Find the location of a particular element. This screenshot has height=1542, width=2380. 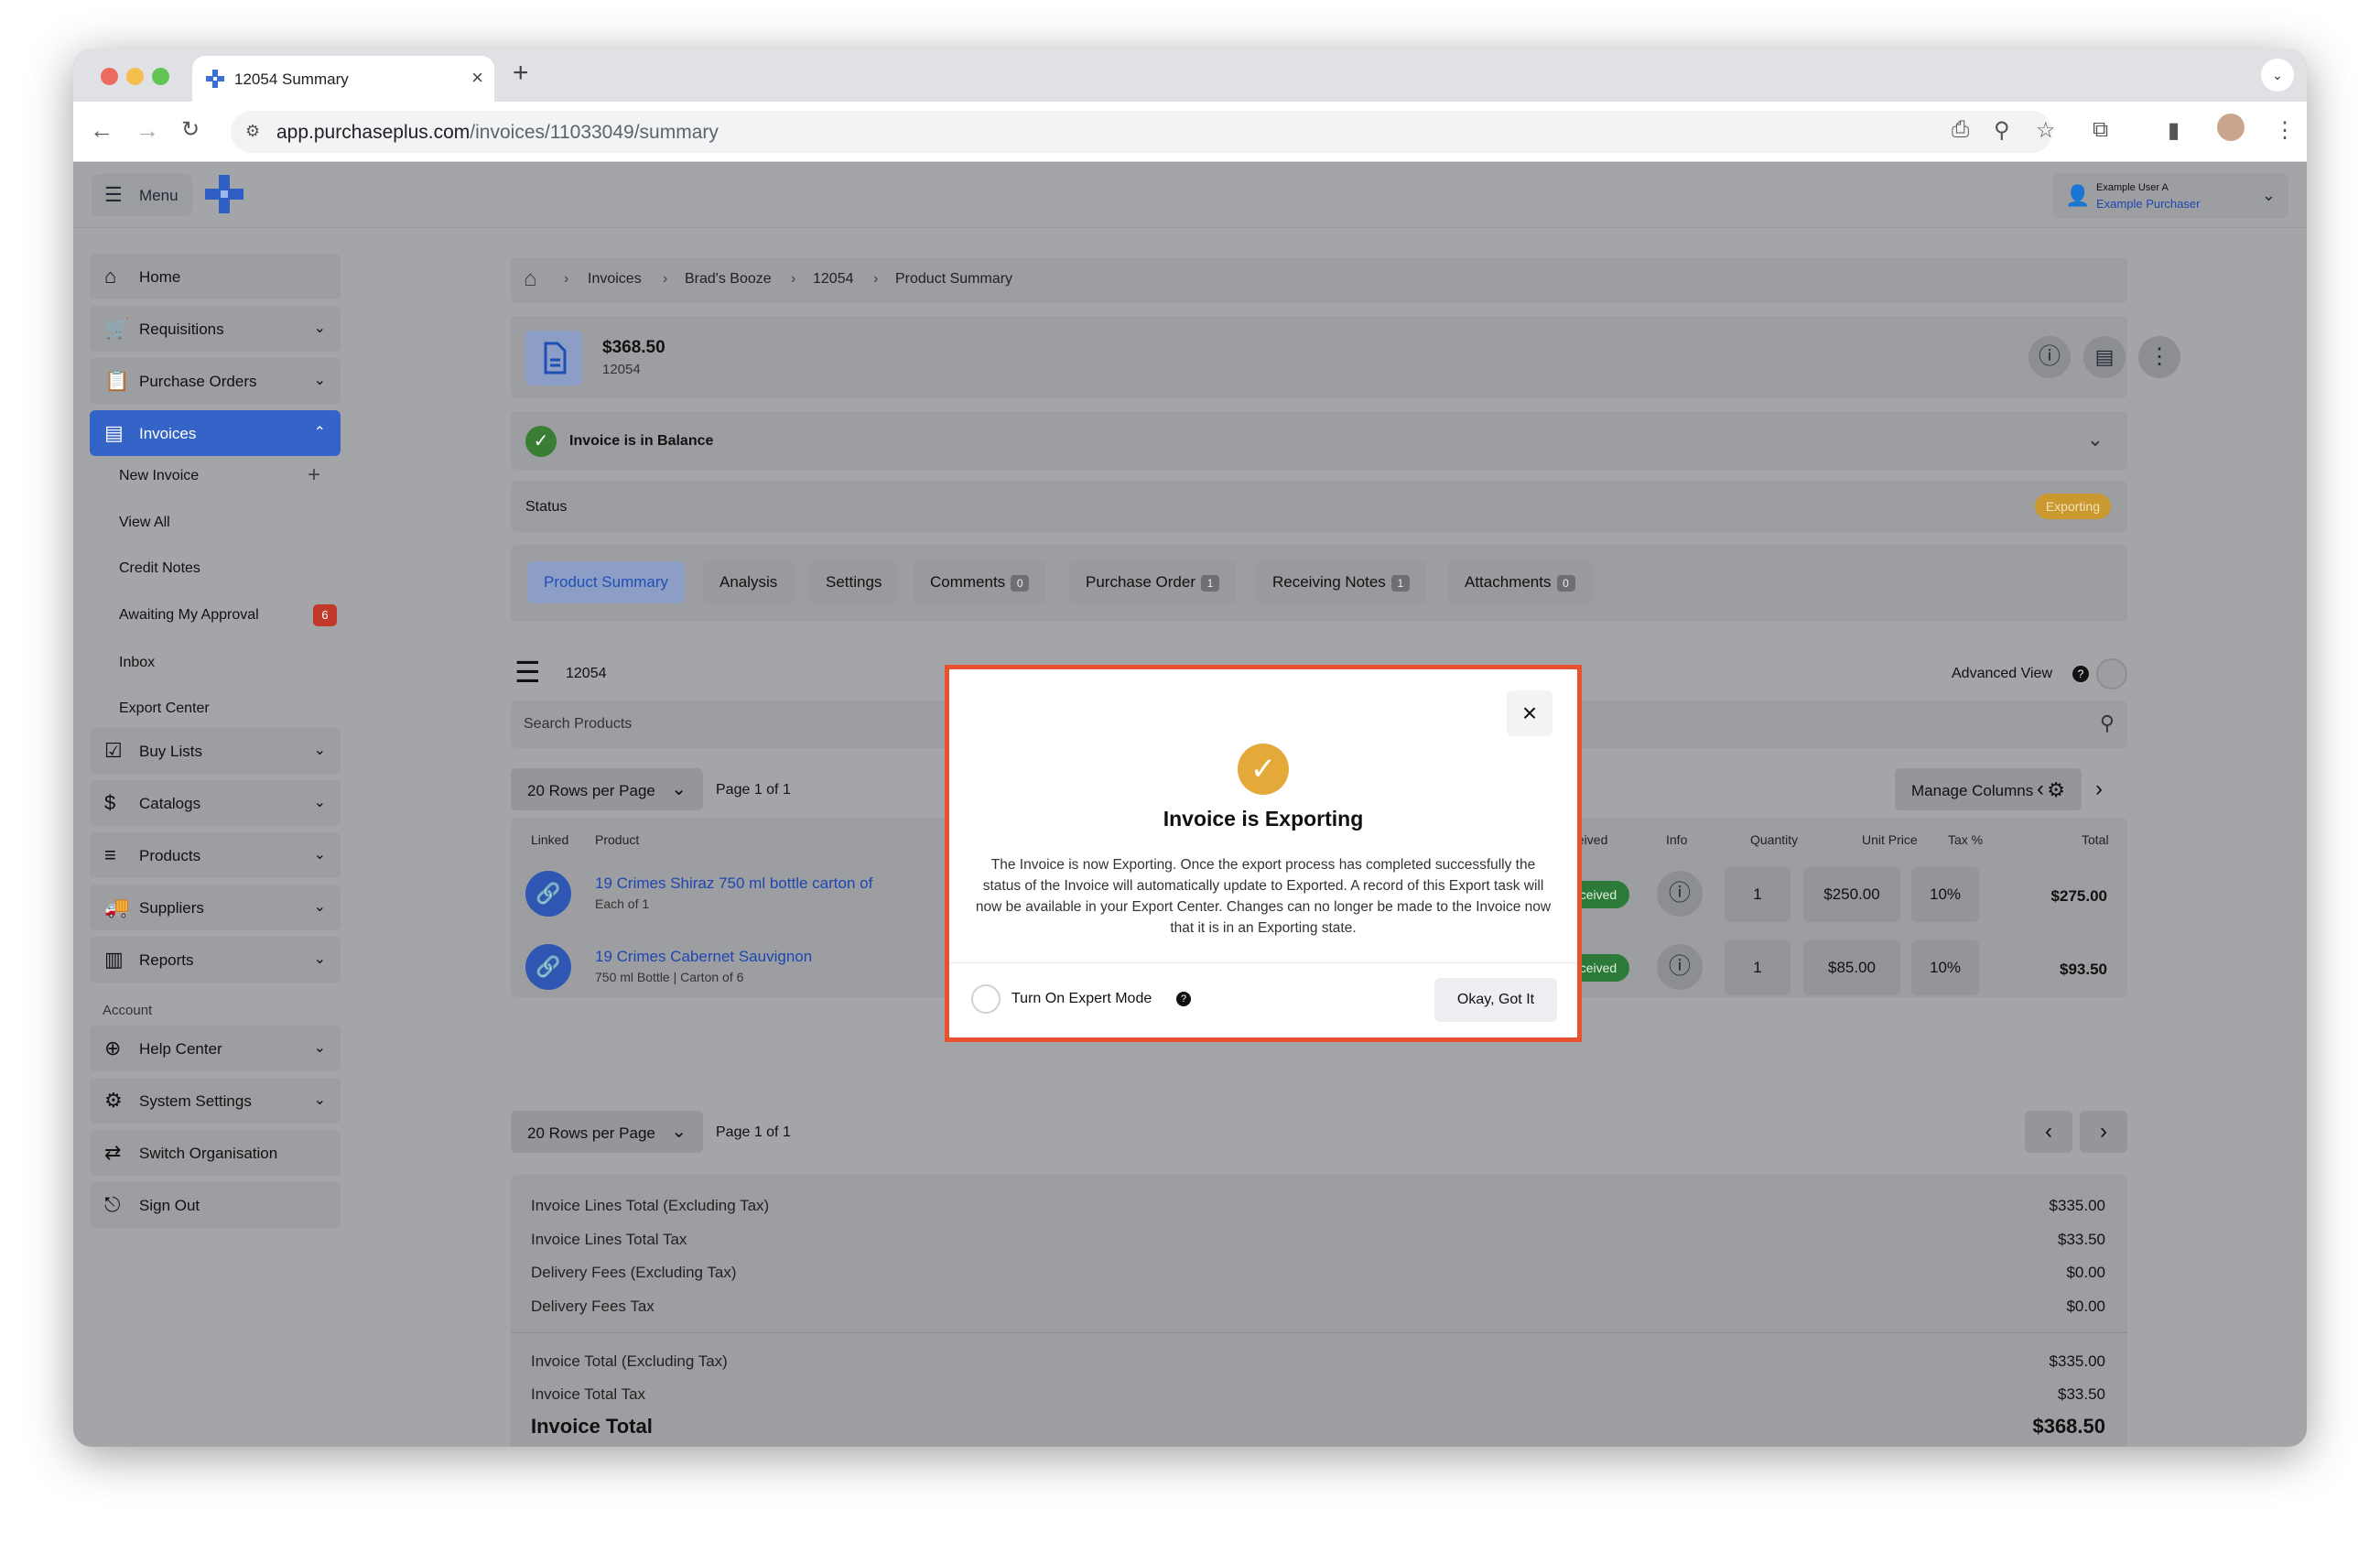

sidebar-item-purchase-orders: 📋 Purchase Orders ⌄ is located at coordinates (215, 381).